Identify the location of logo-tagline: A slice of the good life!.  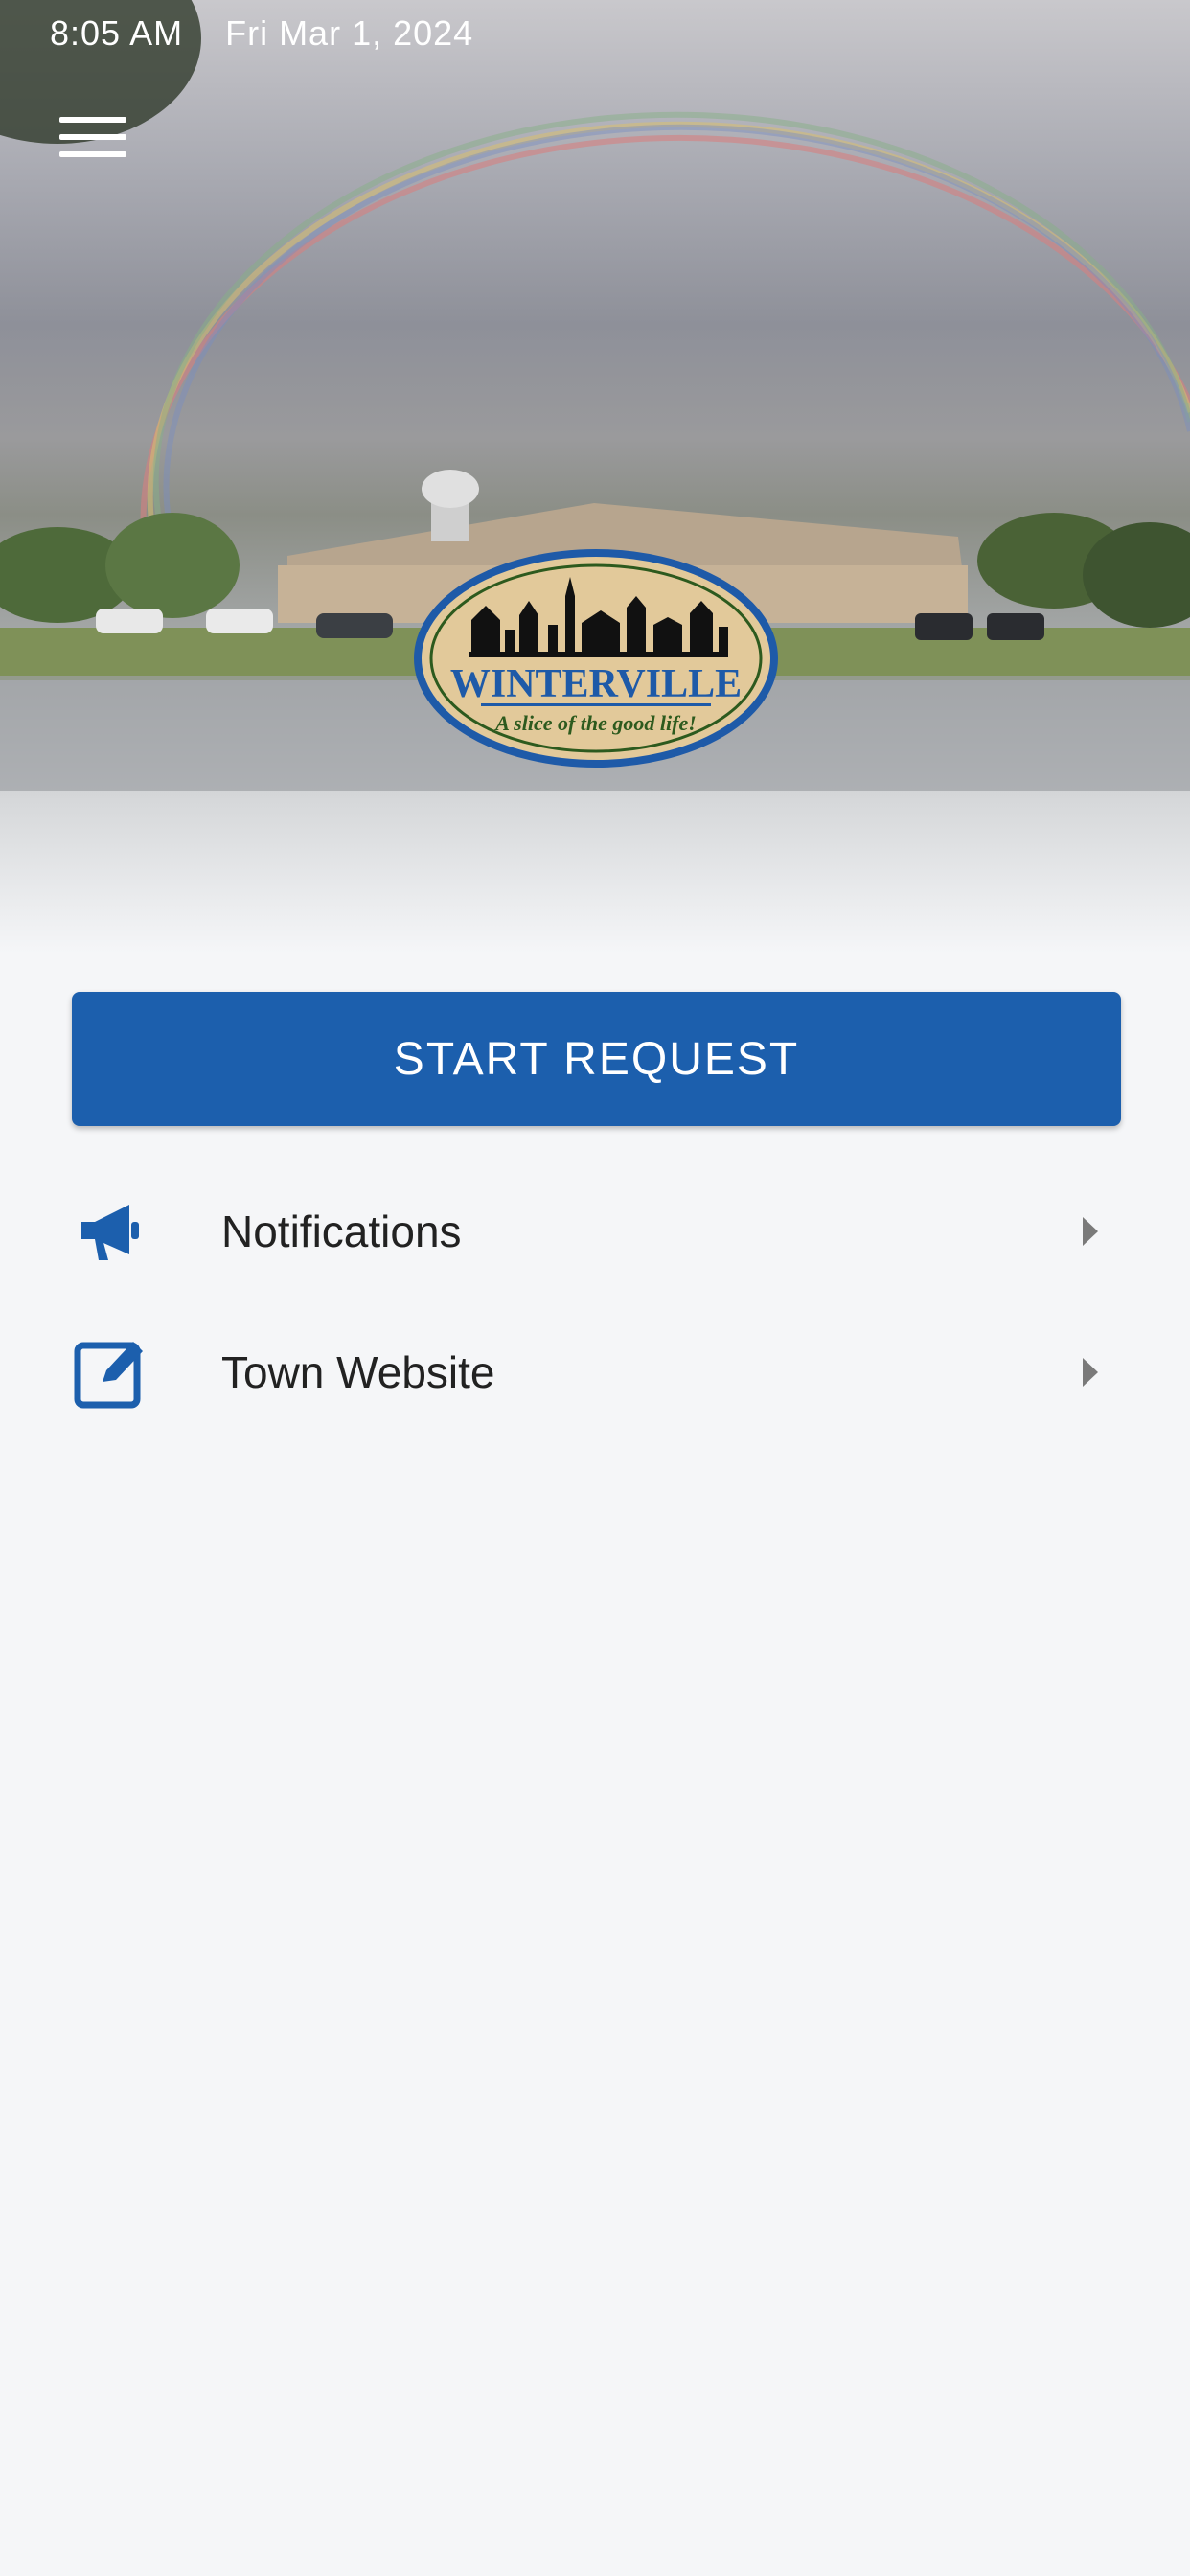
(595, 723).